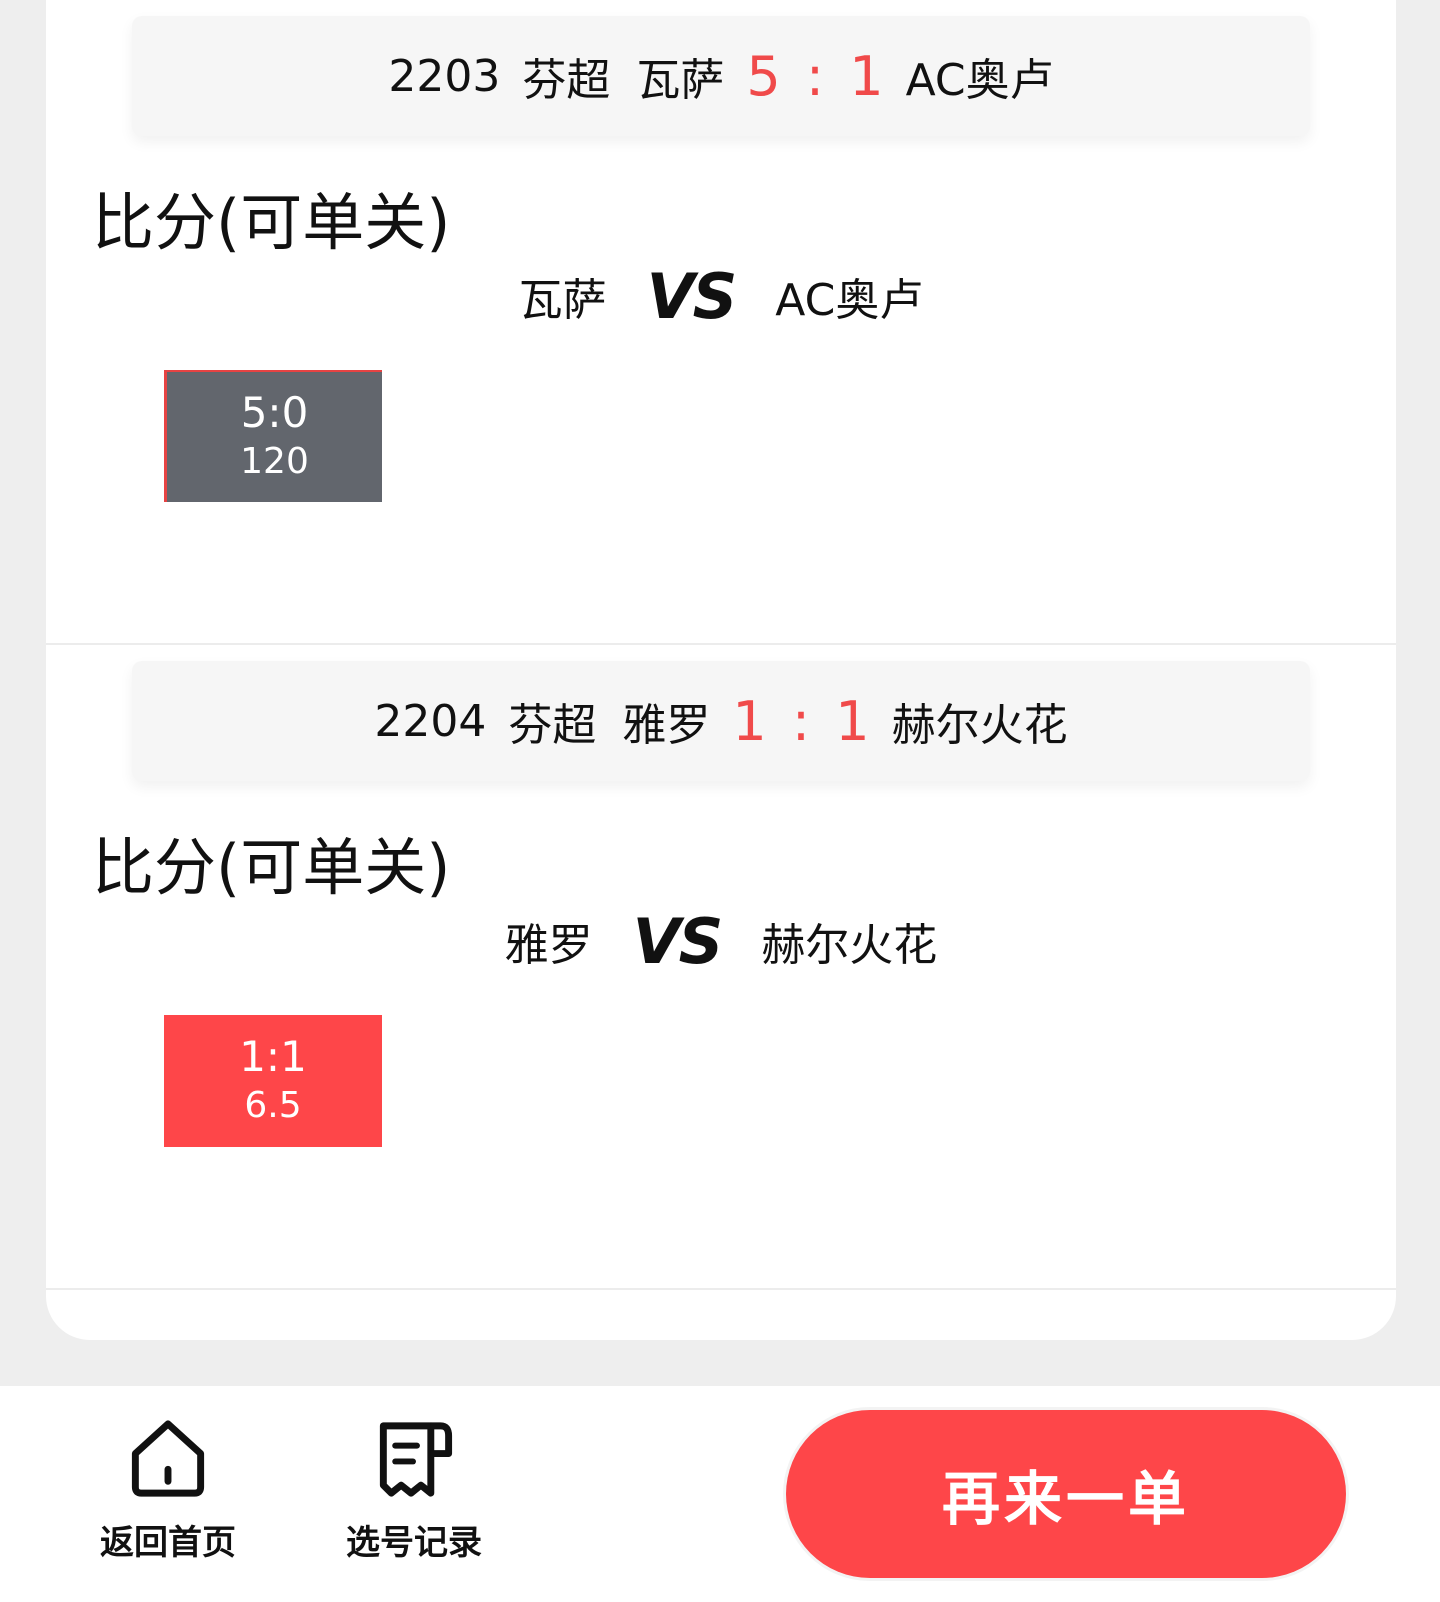  Describe the element at coordinates (666, 725) in the screenshot. I see `home-team: 雅罗` at that location.